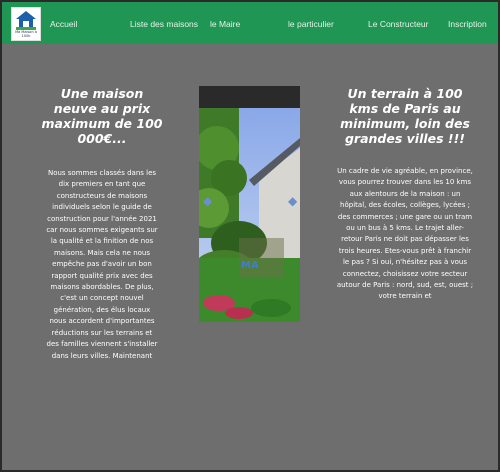 The height and width of the screenshot is (472, 500). What do you see at coordinates (311, 24) in the screenshot?
I see `nav-le-particulier: le particulier` at bounding box center [311, 24].